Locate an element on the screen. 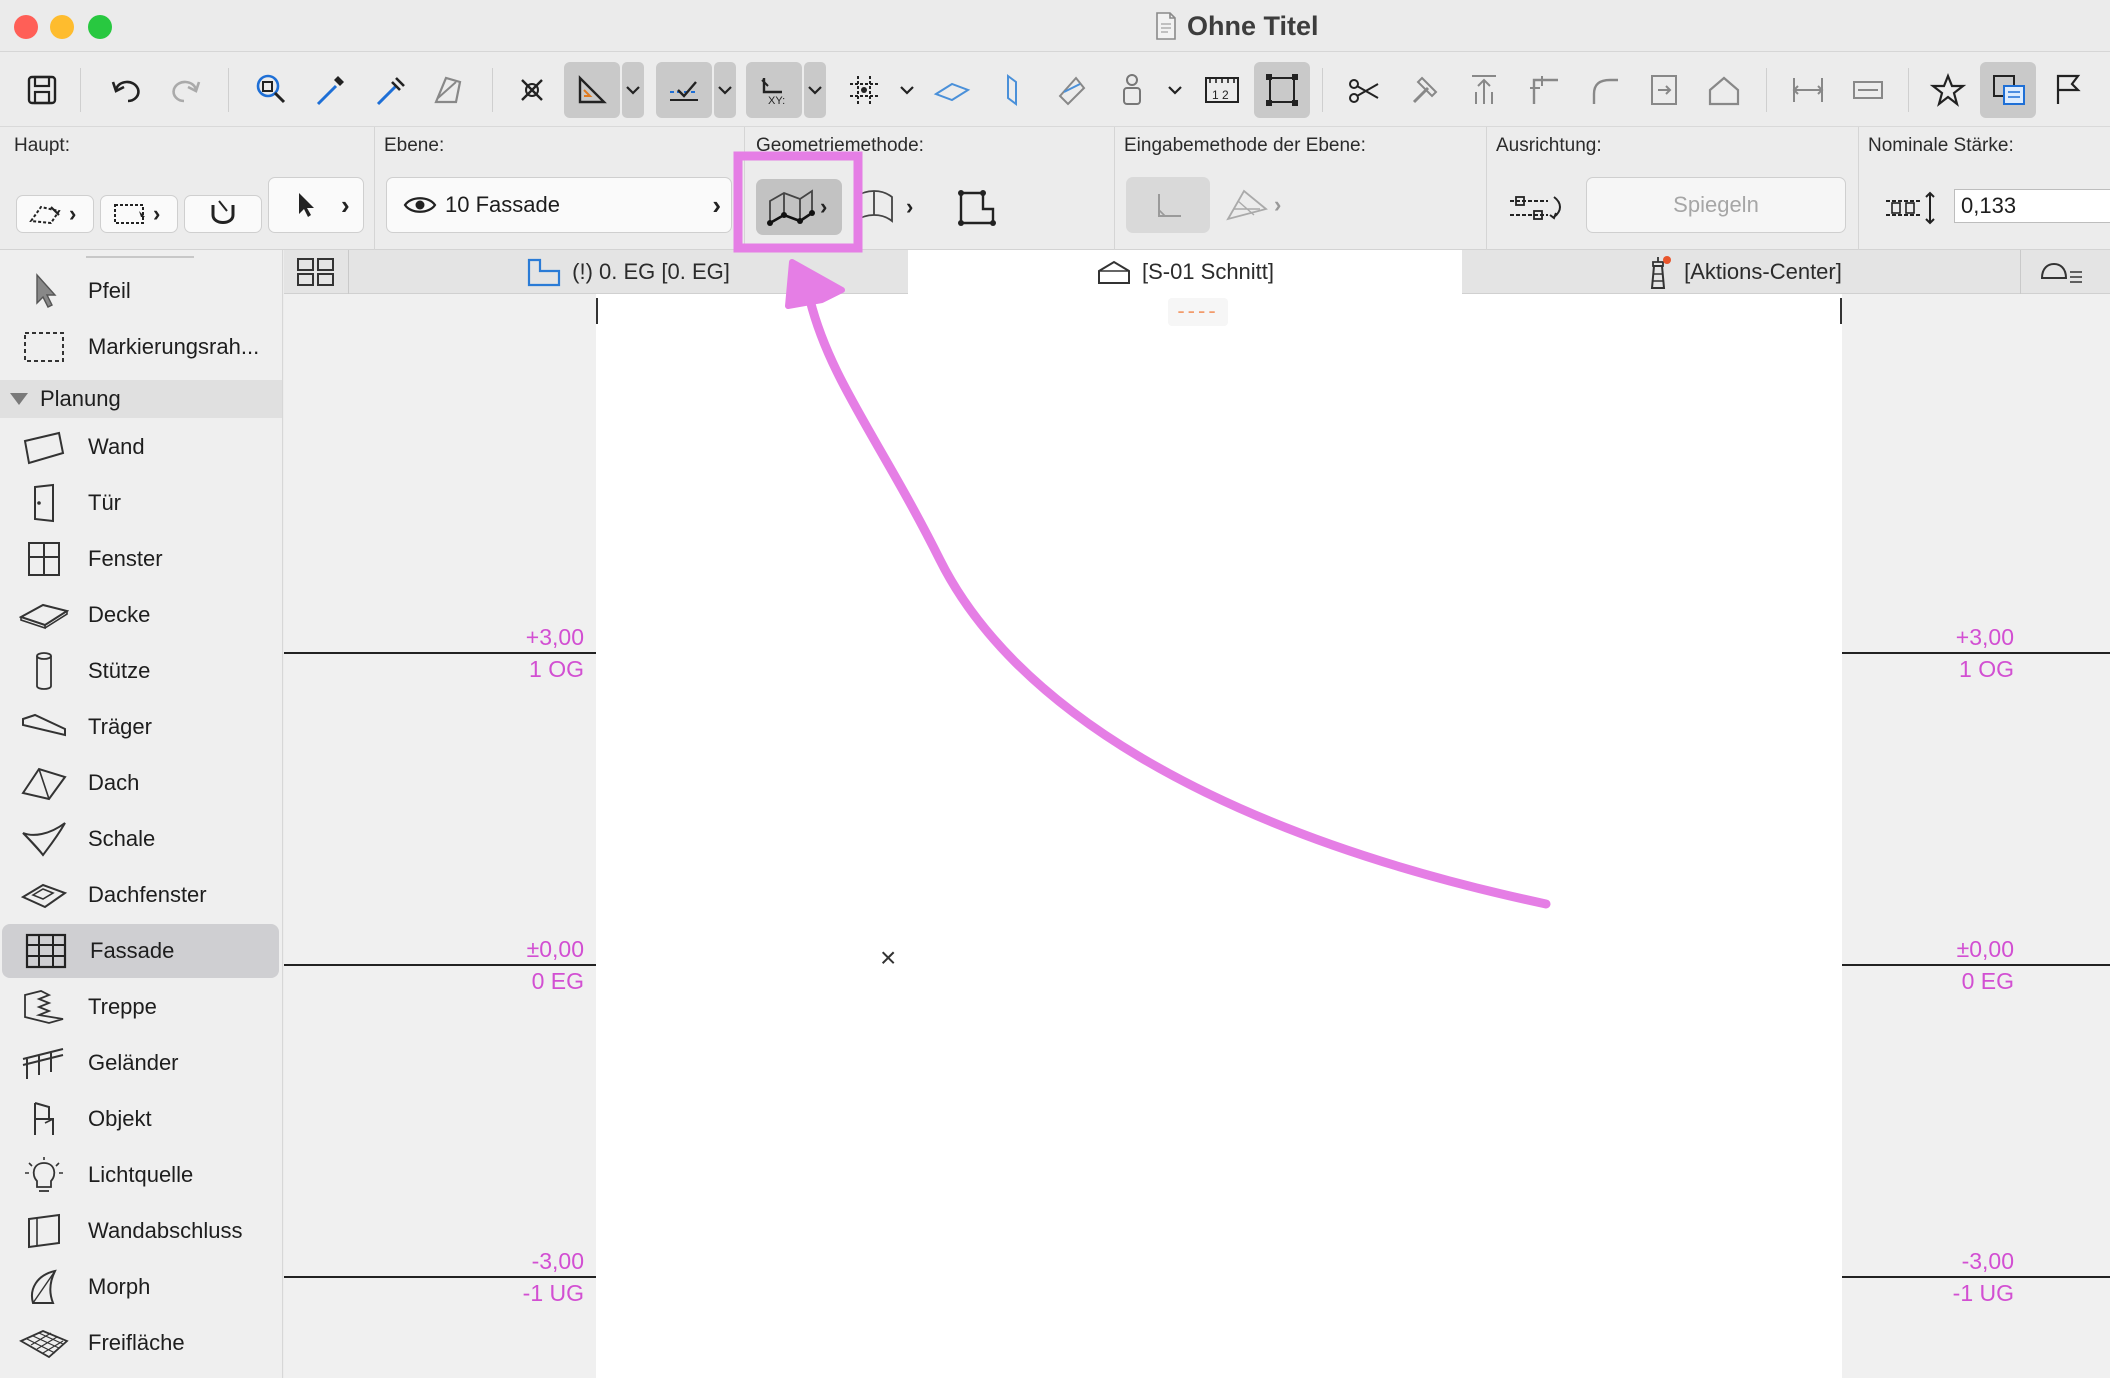  tool-item-traeger: Träger is located at coordinates (140, 727).